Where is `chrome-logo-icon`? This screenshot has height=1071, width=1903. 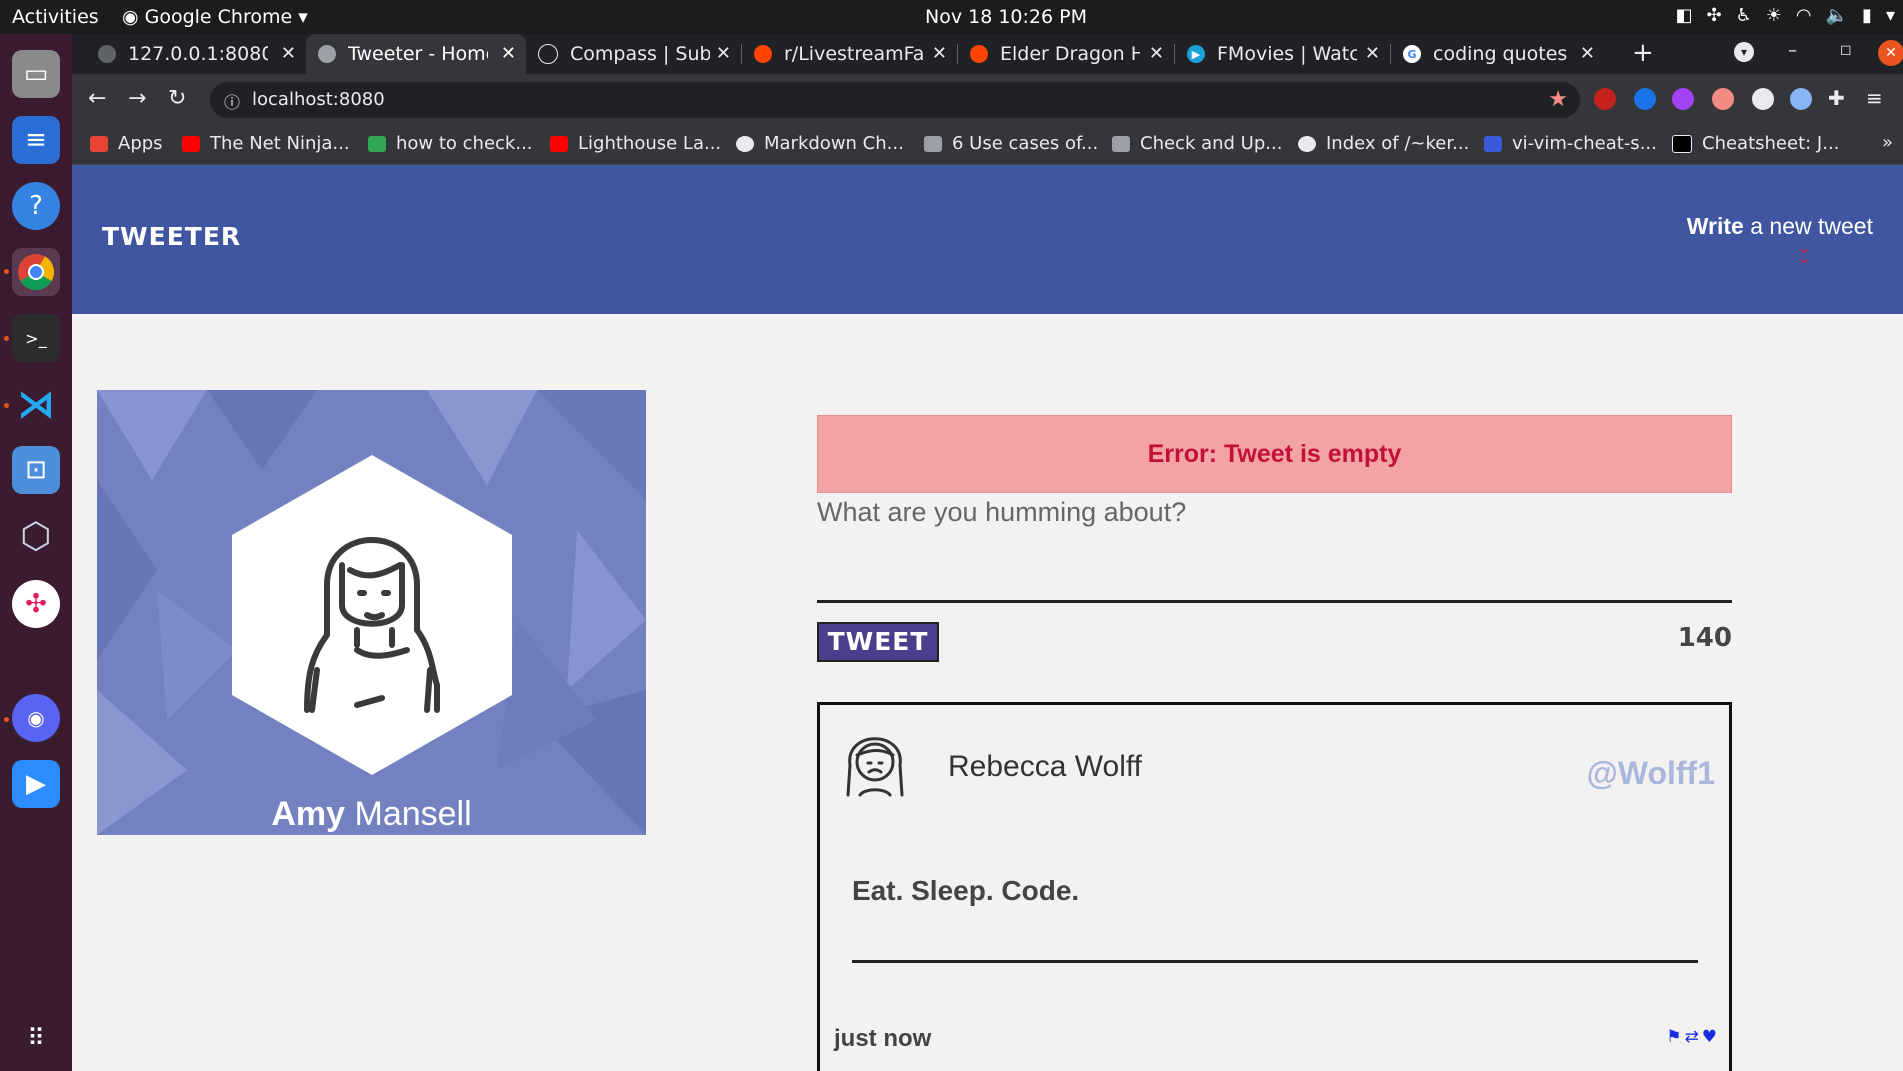 chrome-logo-icon is located at coordinates (36, 272).